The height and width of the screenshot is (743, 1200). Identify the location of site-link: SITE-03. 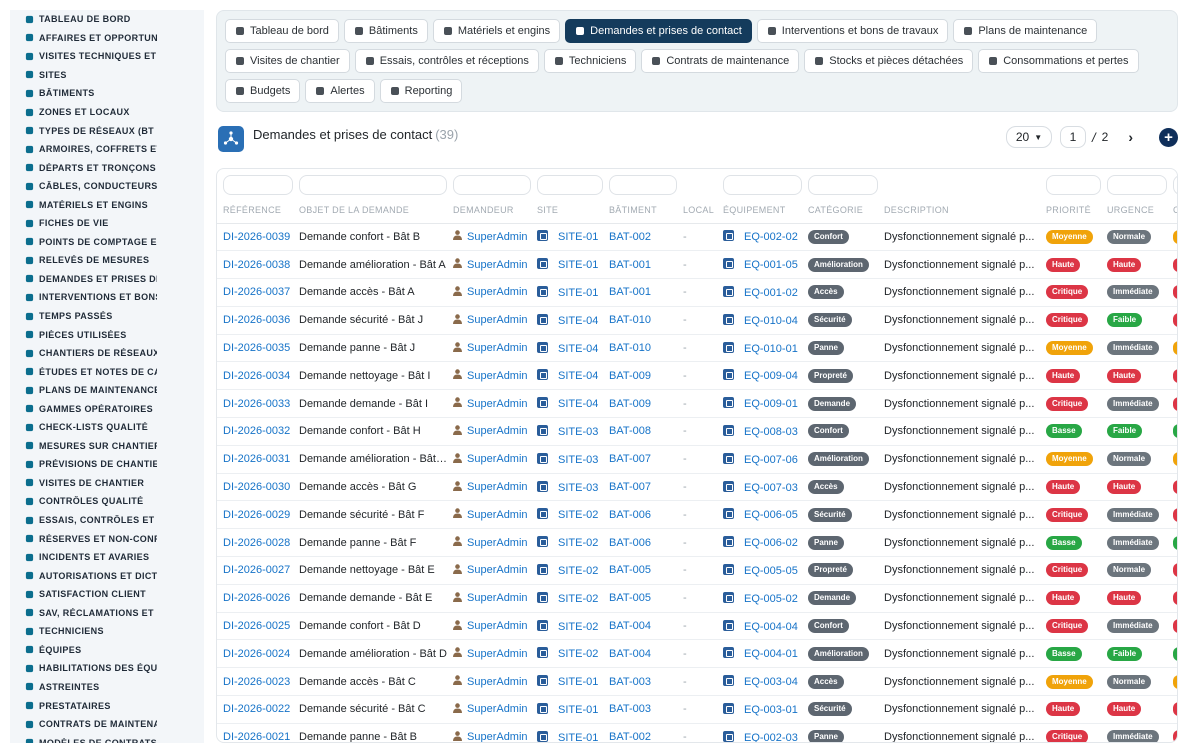
(578, 432).